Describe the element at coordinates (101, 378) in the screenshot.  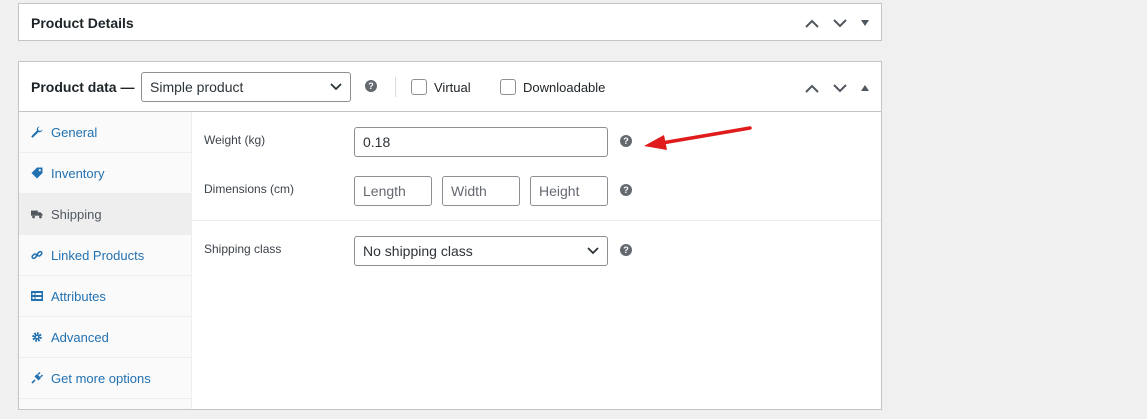
I see `tab-get-more-options-label: Get more options` at that location.